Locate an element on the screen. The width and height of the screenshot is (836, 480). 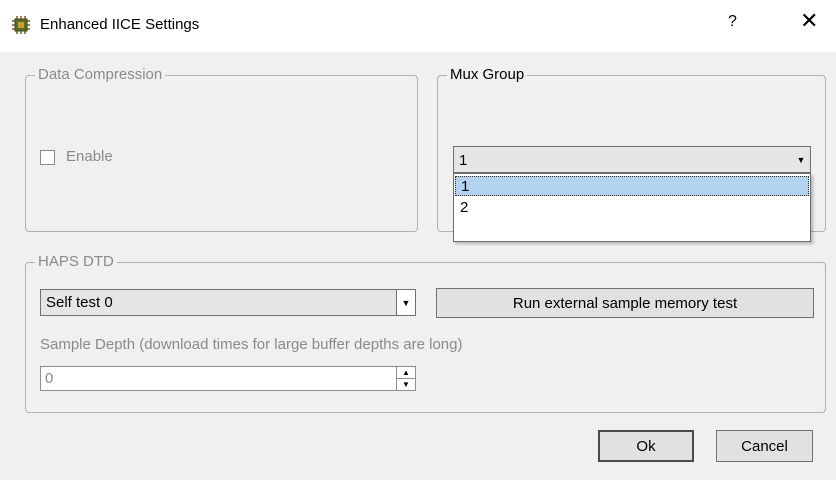
spin-up-icon: ▲ is located at coordinates (406, 373).